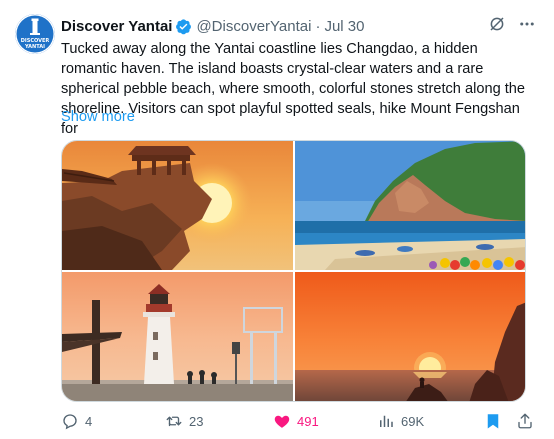 This screenshot has width=554, height=439. I want to click on lighthouse-sunset-photo-icon, so click(177, 336).